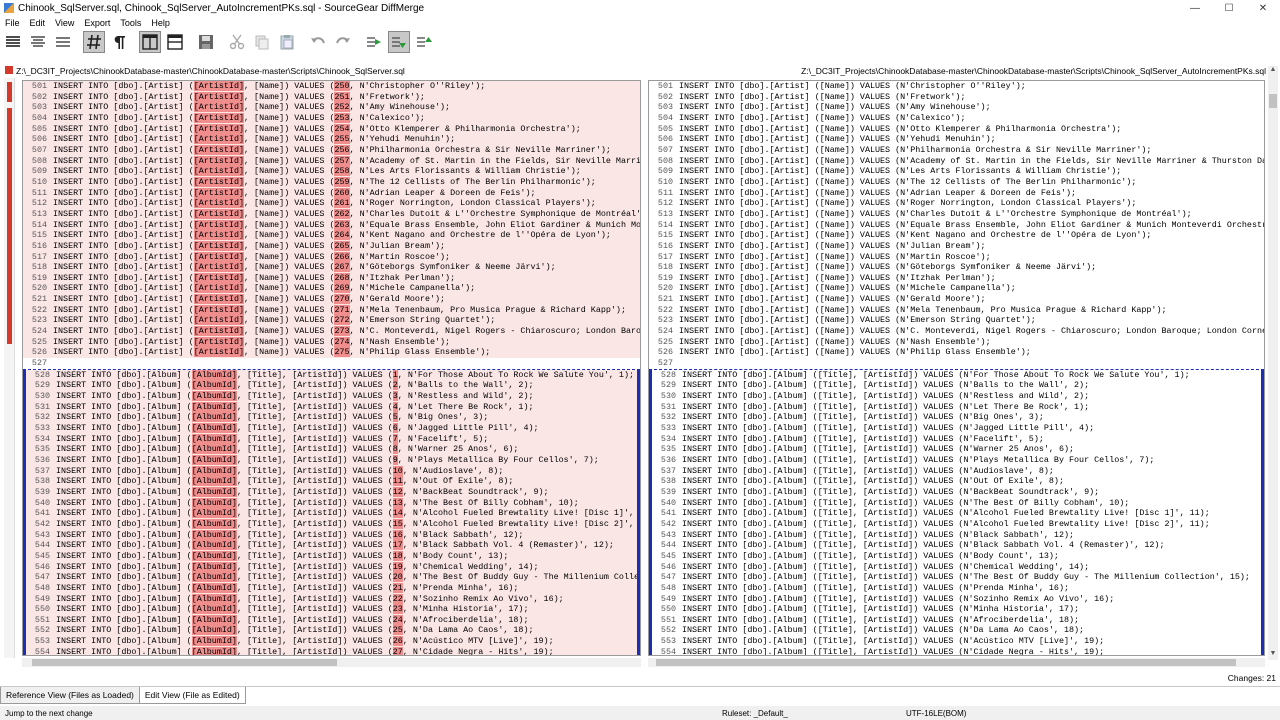 Image resolution: width=1280 pixels, height=720 pixels. I want to click on save-button, so click(206, 42).